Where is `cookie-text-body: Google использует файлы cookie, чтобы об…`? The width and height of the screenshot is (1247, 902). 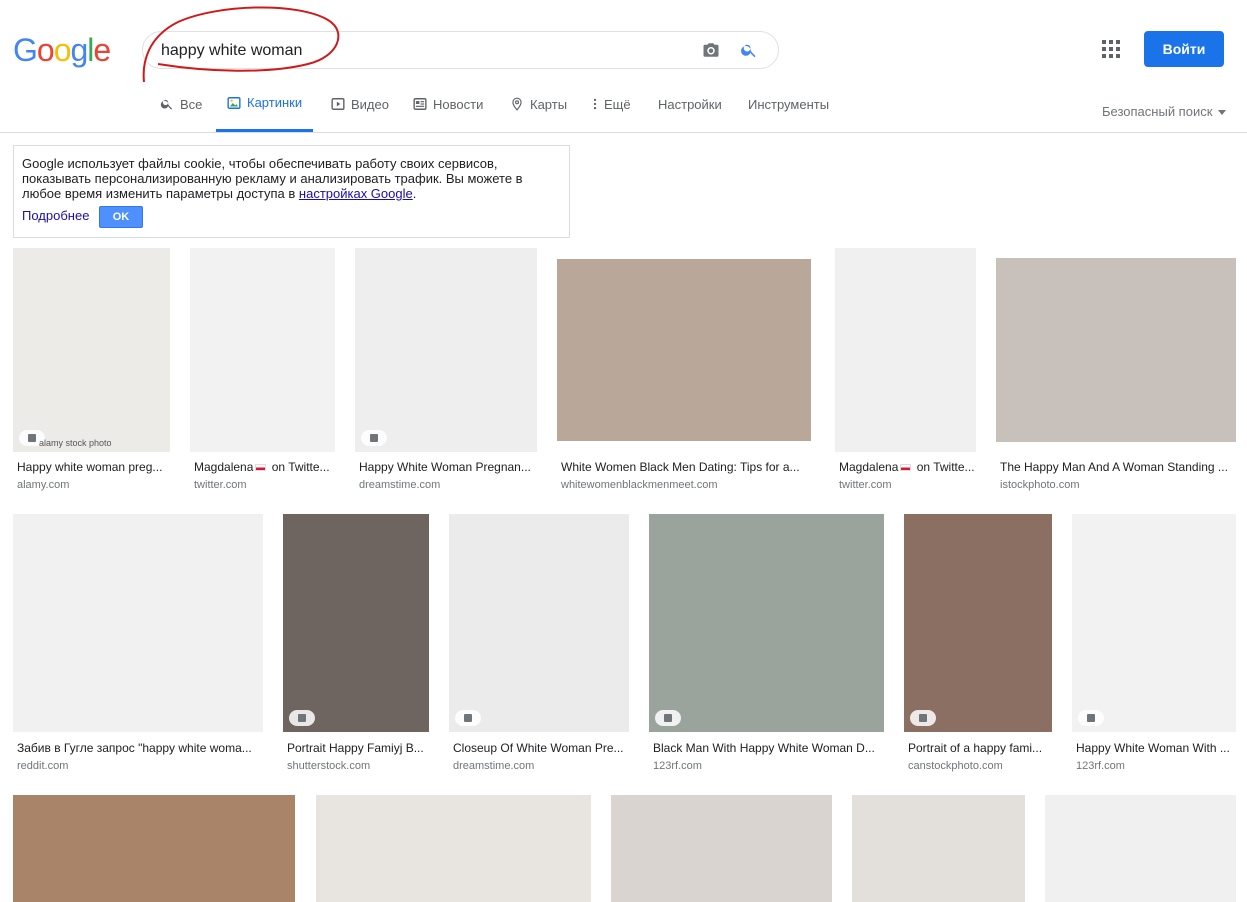 cookie-text-body: Google использует файлы cookie, чтобы об… is located at coordinates (272, 178).